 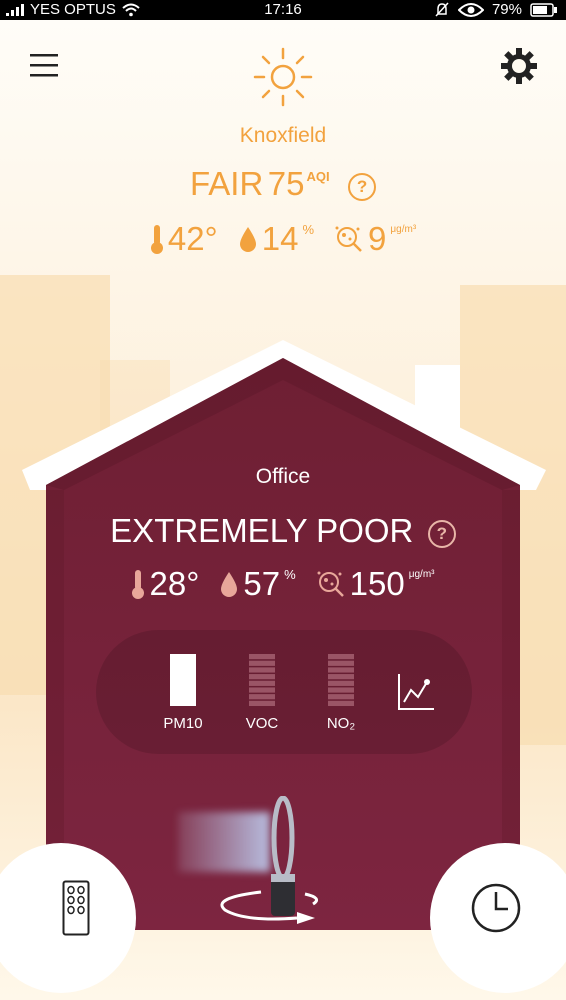 I want to click on pollutant-no2: NO₂, so click(x=341, y=693).